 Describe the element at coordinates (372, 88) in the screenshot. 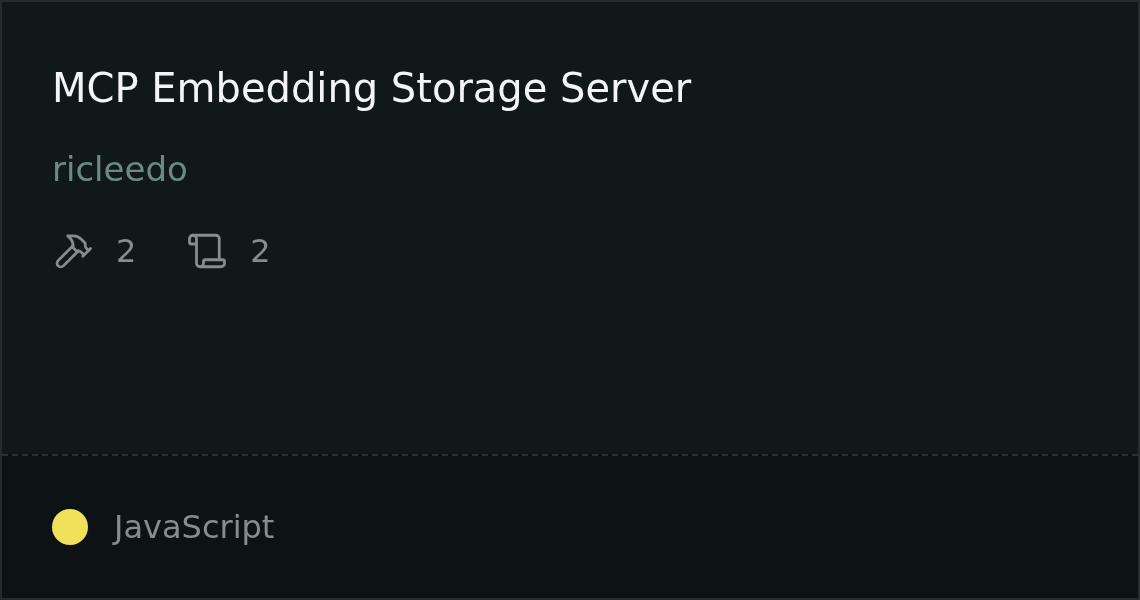

I see `server-title: MCP Embedding Storage Server` at that location.